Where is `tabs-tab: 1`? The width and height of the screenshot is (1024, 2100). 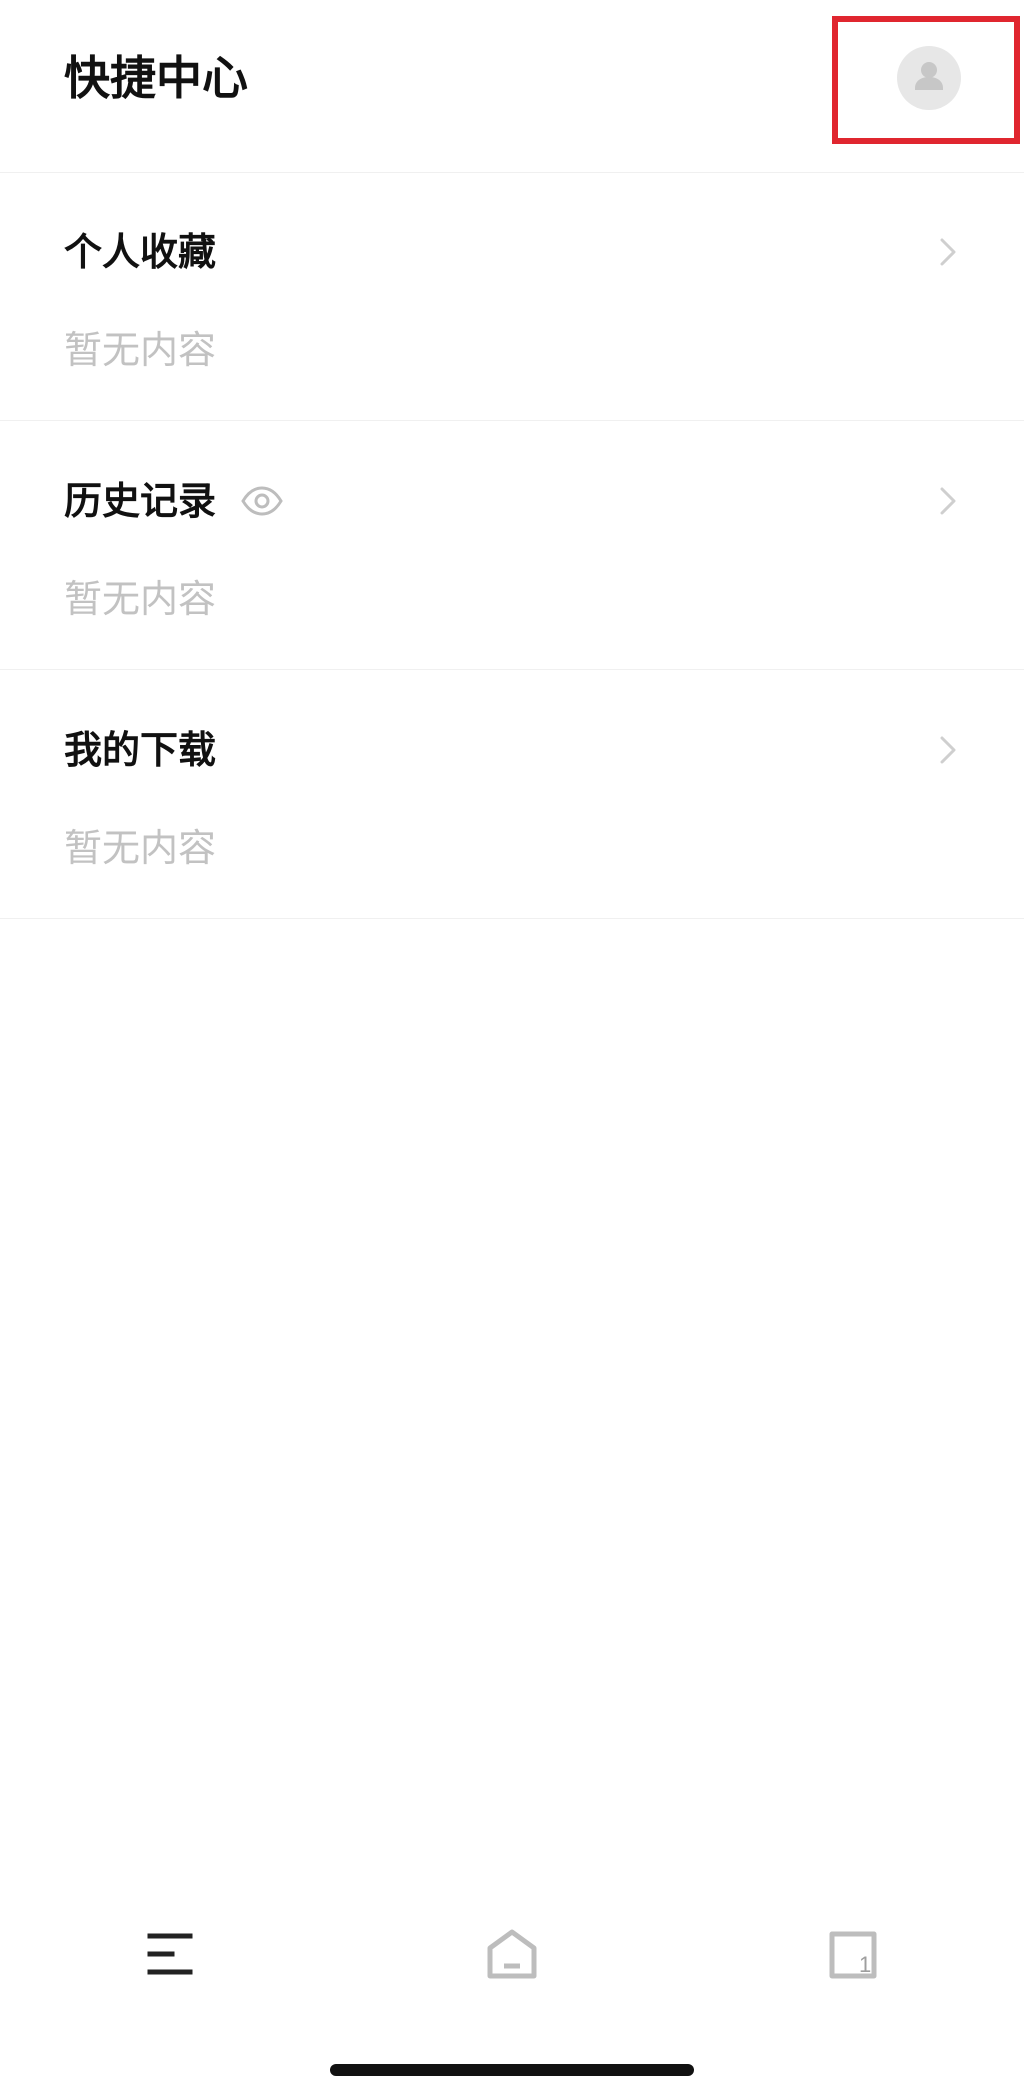 tabs-tab: 1 is located at coordinates (854, 1954).